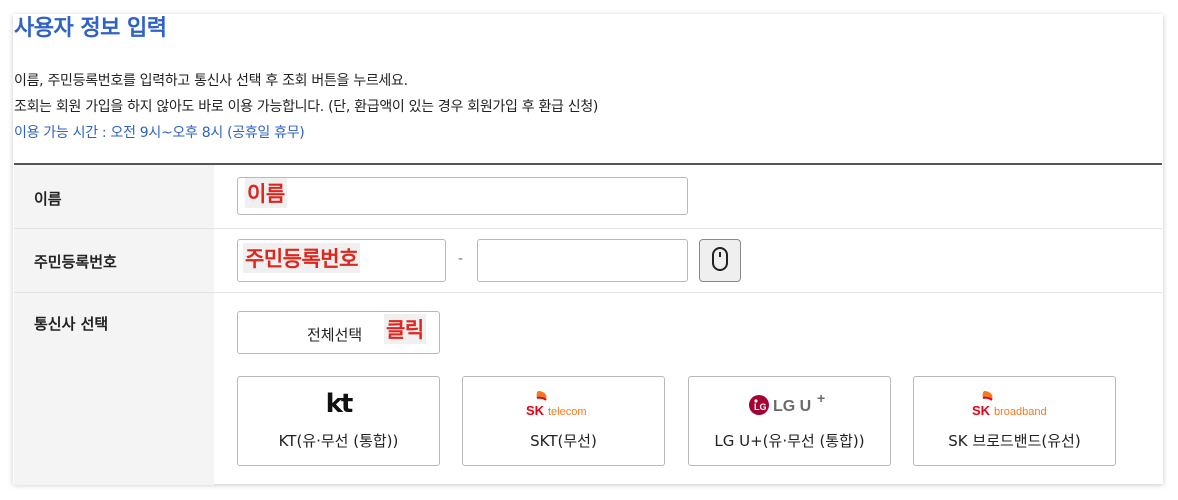 This screenshot has width=1178, height=500. Describe the element at coordinates (90, 28) in the screenshot. I see `page-title: 사용자 정보 입력` at that location.